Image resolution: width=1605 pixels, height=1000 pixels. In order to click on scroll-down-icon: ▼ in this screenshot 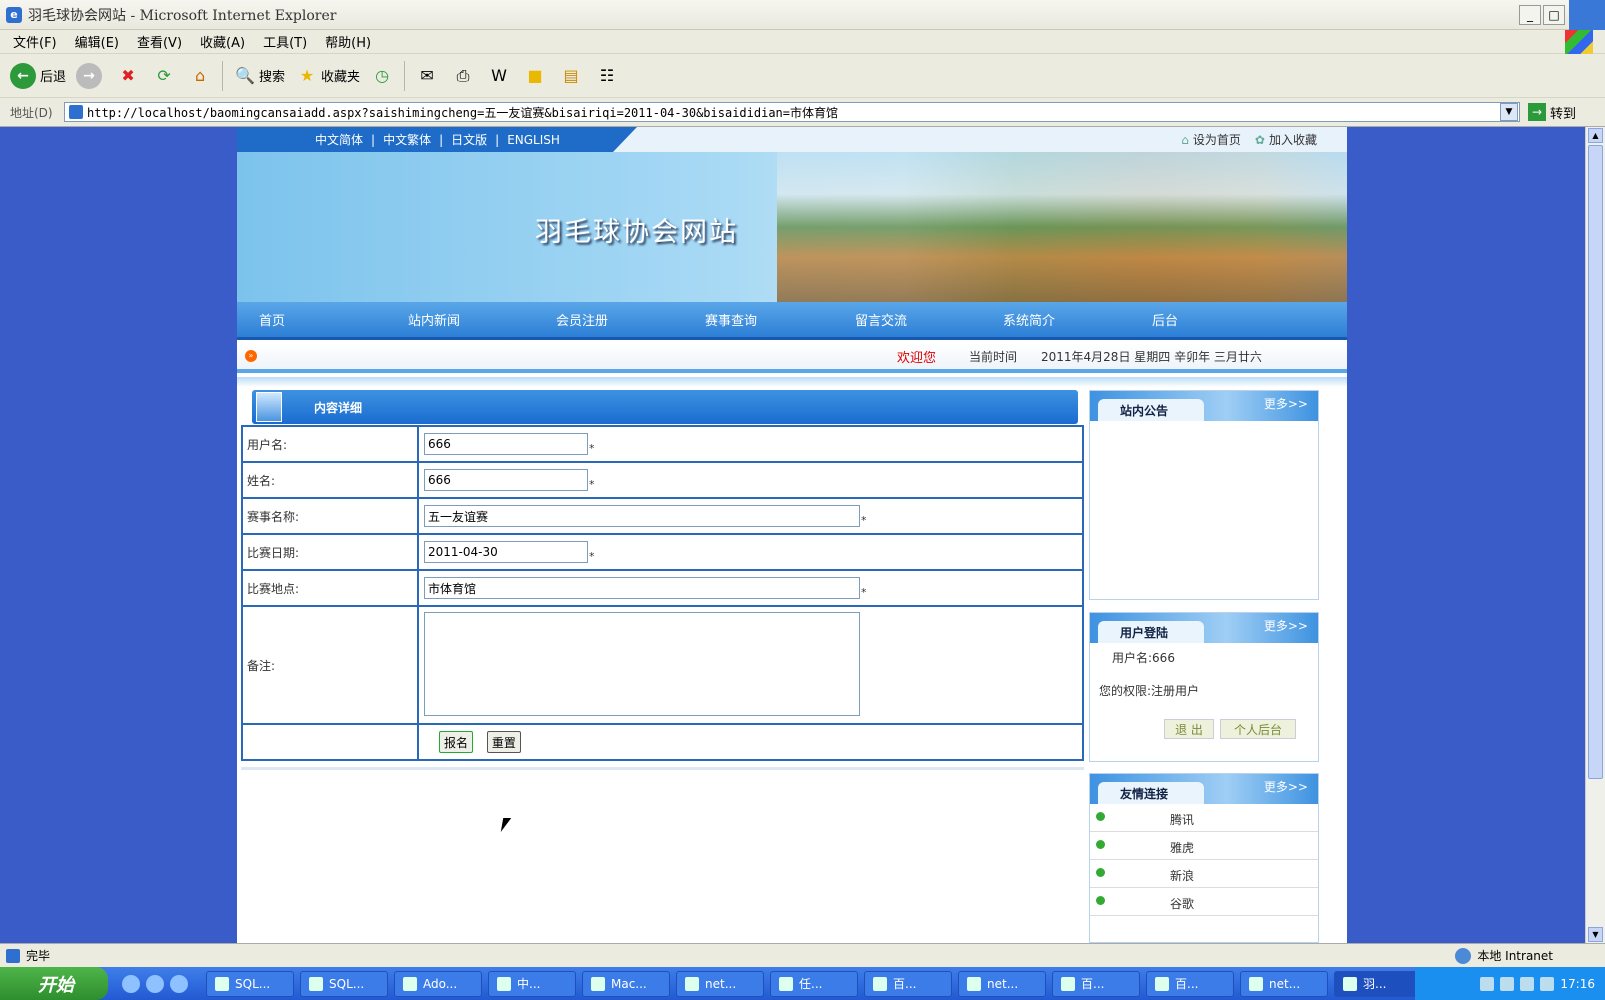, I will do `click(1595, 934)`.